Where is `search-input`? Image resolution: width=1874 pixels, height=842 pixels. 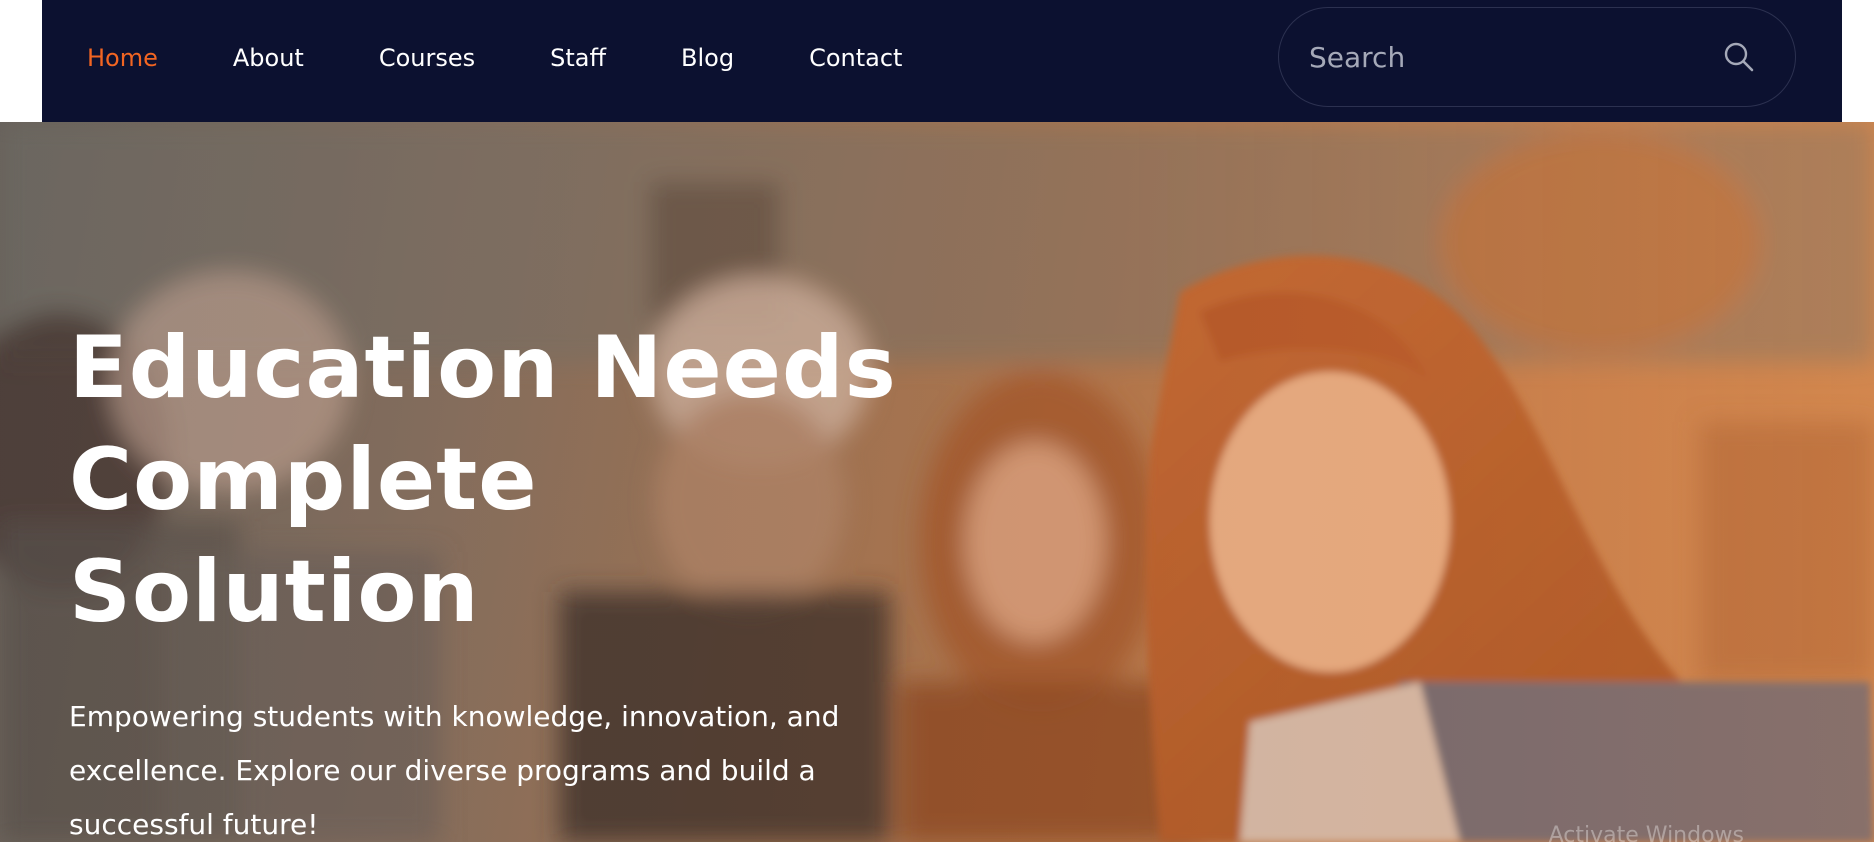 search-input is located at coordinates (1499, 57).